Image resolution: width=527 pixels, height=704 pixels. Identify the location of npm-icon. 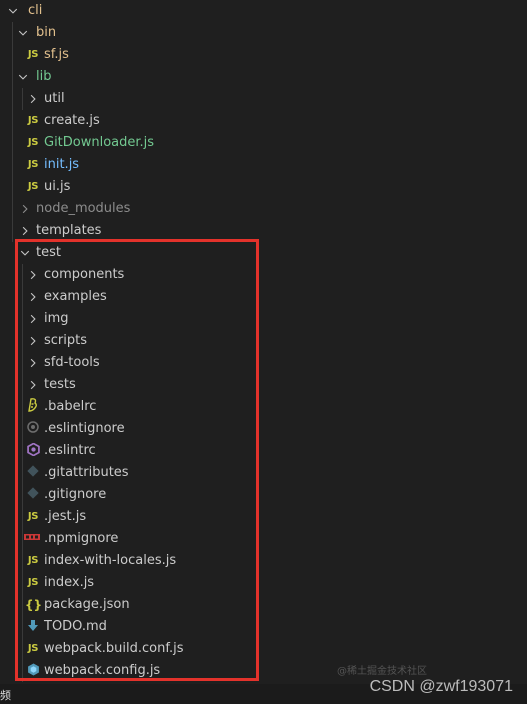
(32, 539).